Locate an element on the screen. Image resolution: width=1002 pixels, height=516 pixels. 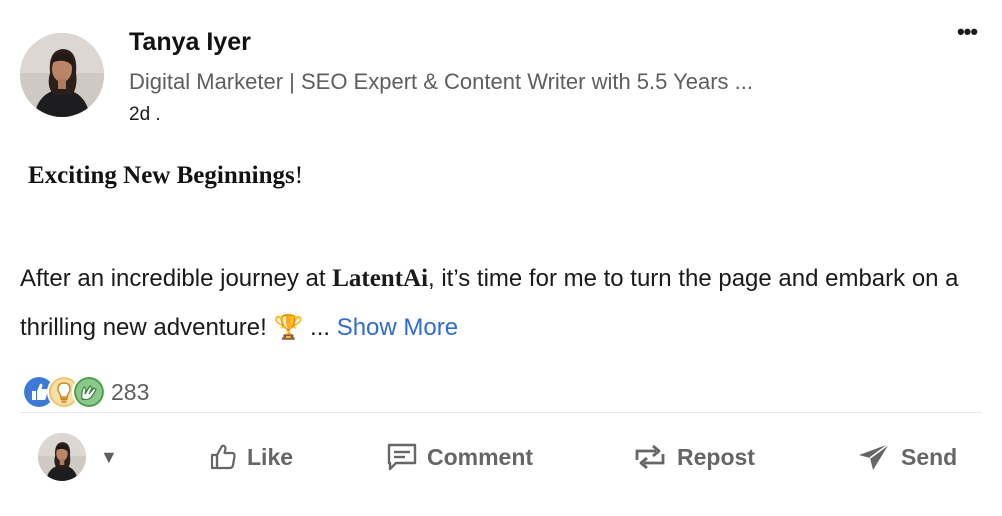
repost-button: Repost is located at coordinates (693, 457).